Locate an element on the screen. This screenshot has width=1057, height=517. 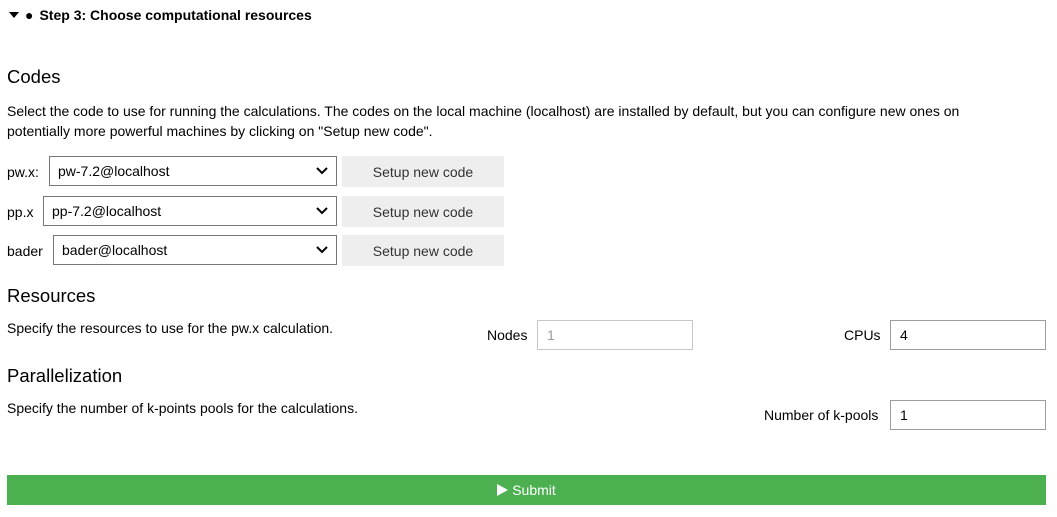
nodes-input: 1 is located at coordinates (615, 335).